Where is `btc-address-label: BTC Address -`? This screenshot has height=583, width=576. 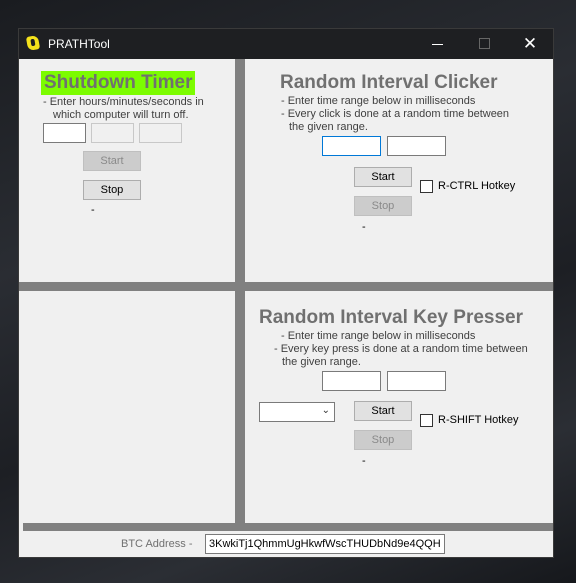 btc-address-label: BTC Address - is located at coordinates (157, 544).